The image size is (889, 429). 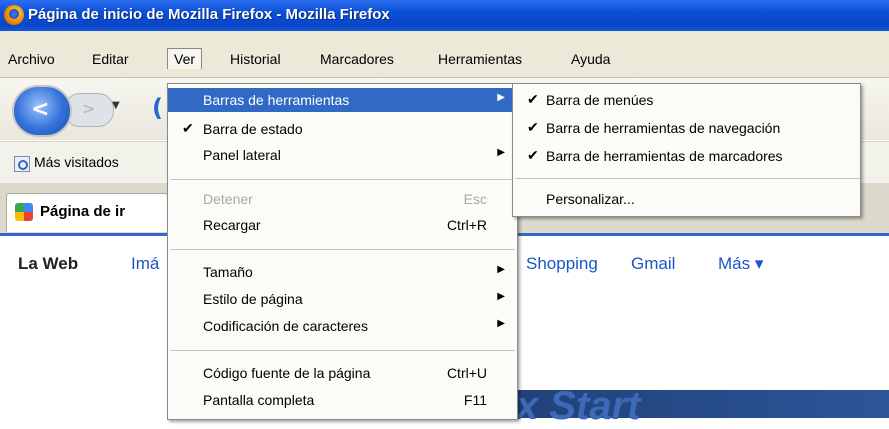 What do you see at coordinates (466, 225) in the screenshot?
I see `menu-item-shortcut: Ctrl+R` at bounding box center [466, 225].